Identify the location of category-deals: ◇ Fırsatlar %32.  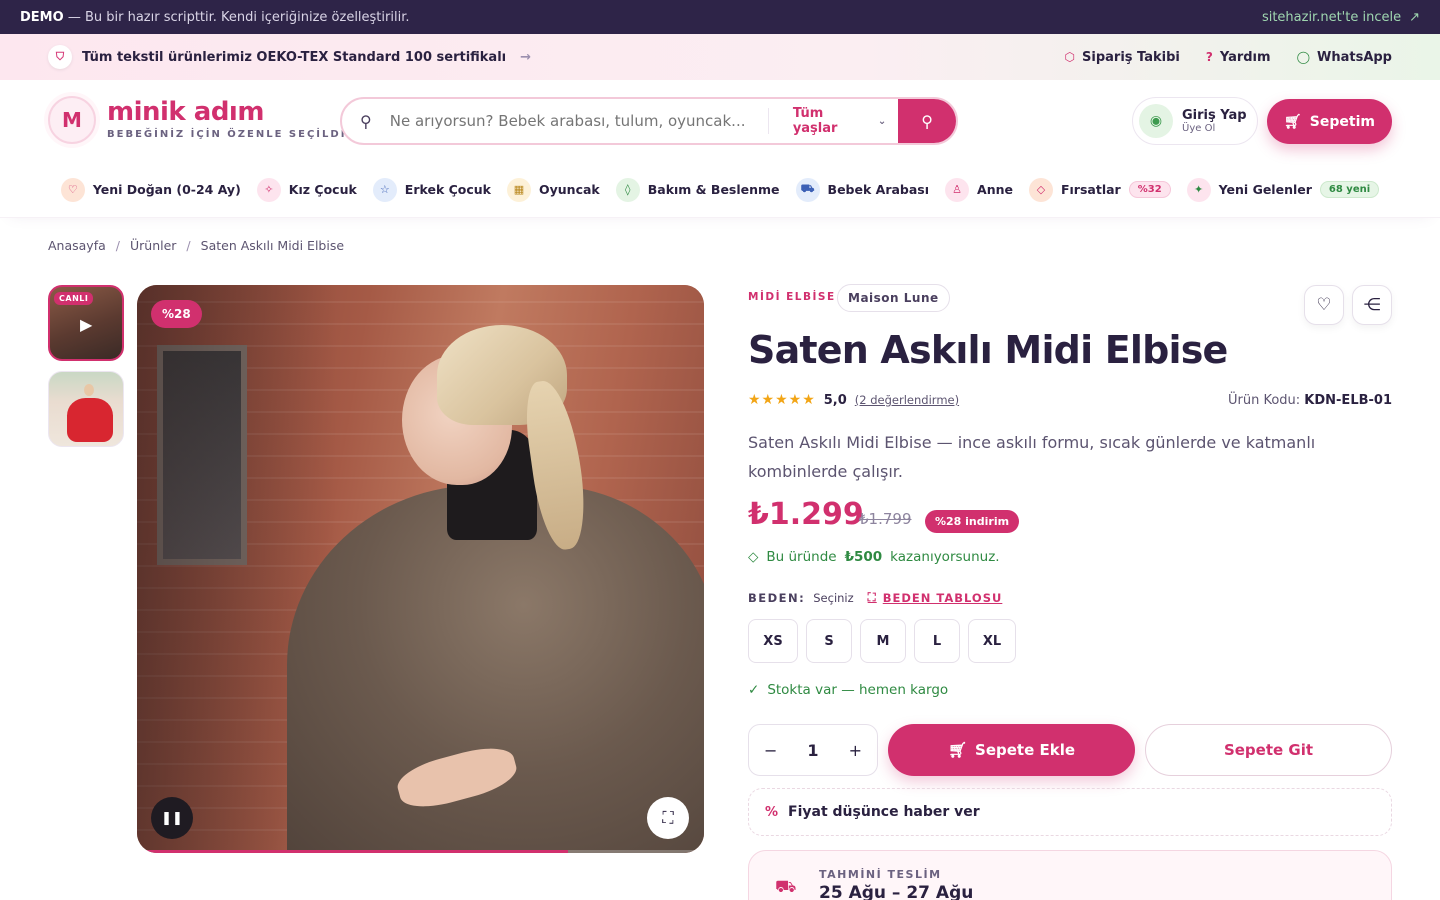
(1099, 189).